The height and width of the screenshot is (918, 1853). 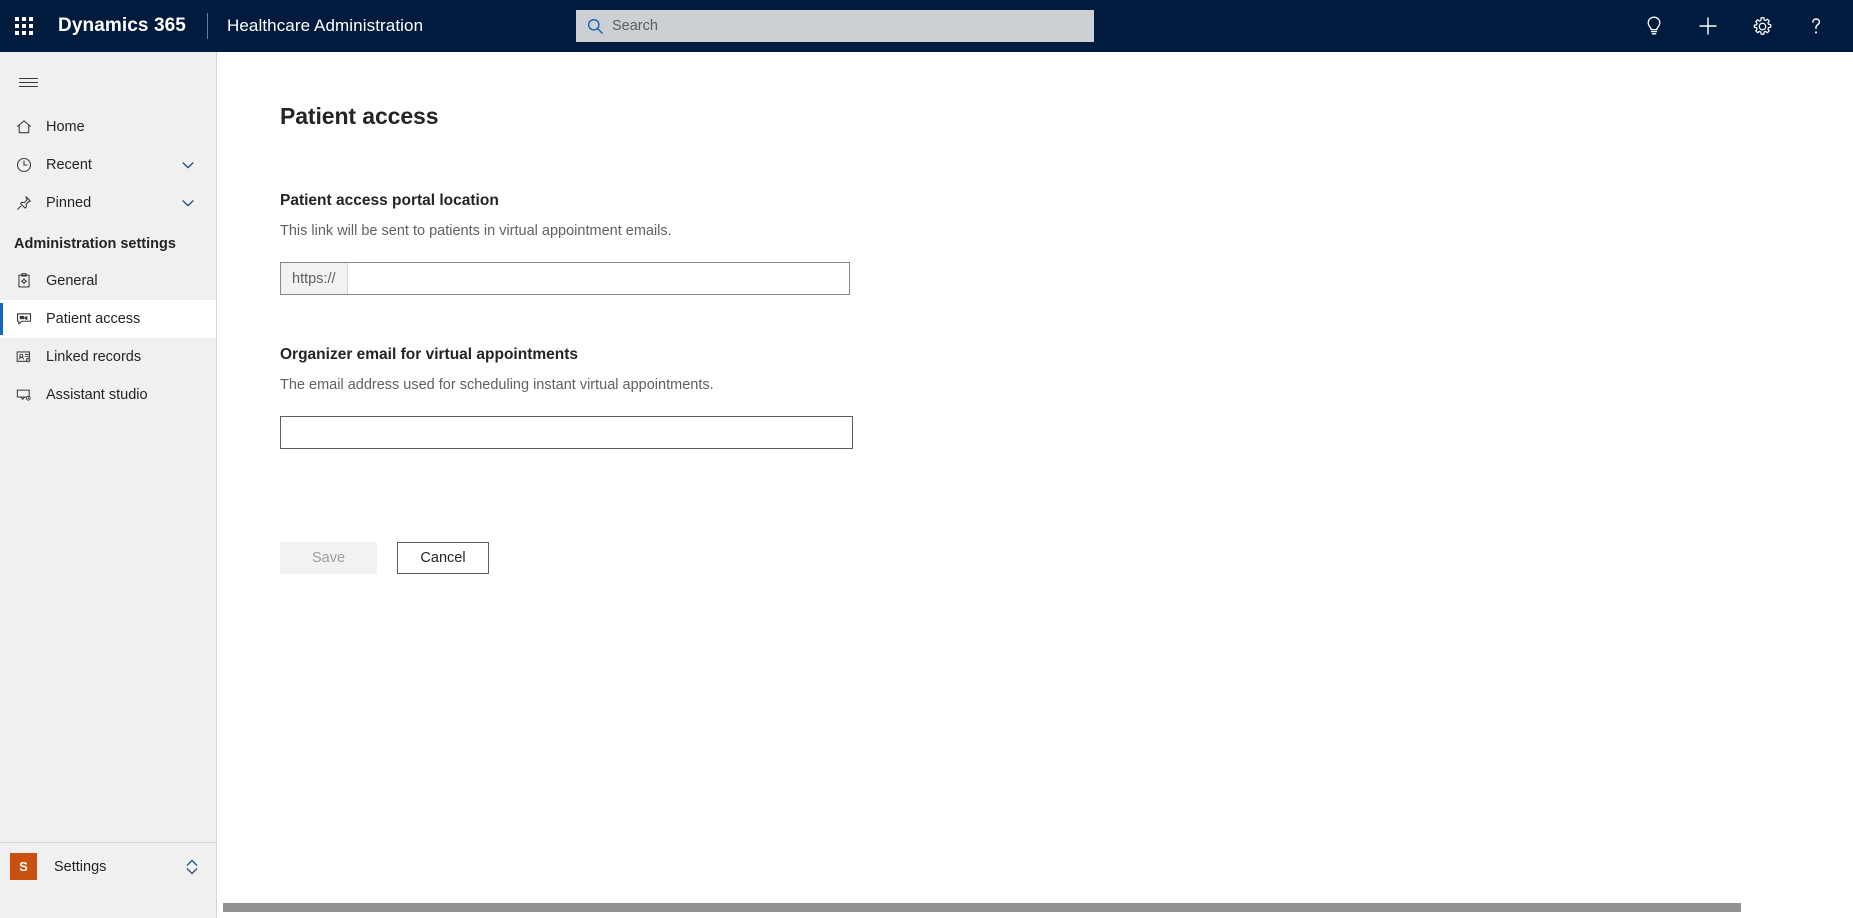 I want to click on clipboard-gear-icon, so click(x=24, y=281).